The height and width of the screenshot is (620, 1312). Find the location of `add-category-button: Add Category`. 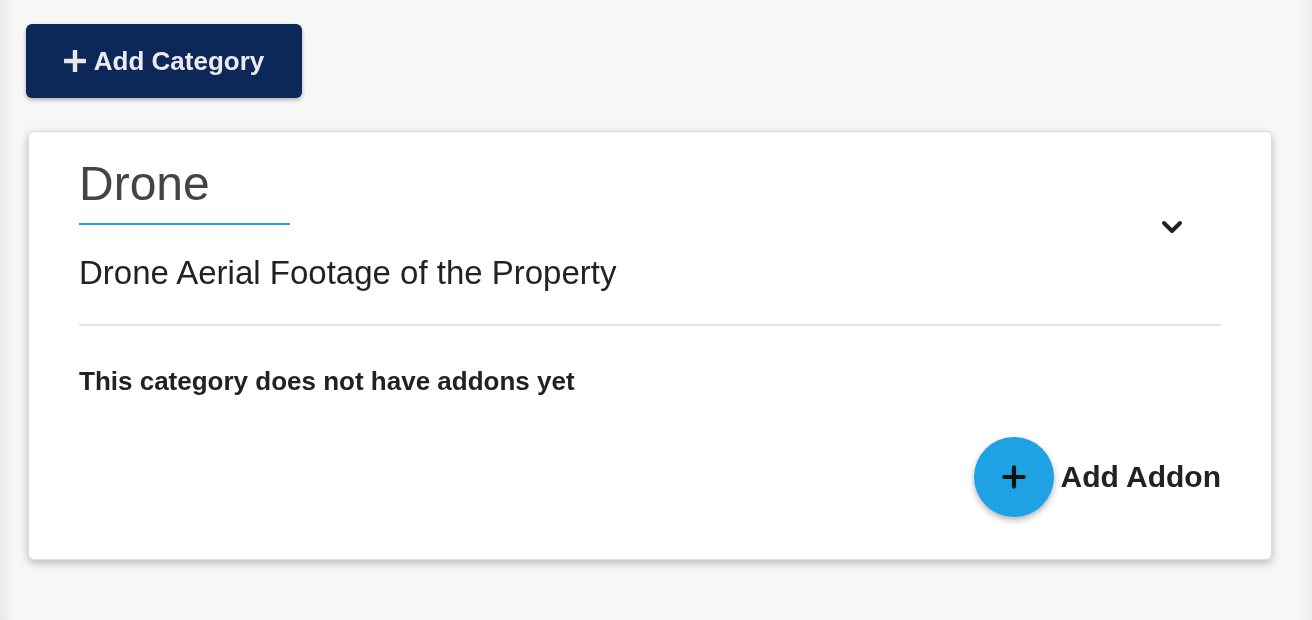

add-category-button: Add Category is located at coordinates (164, 61).